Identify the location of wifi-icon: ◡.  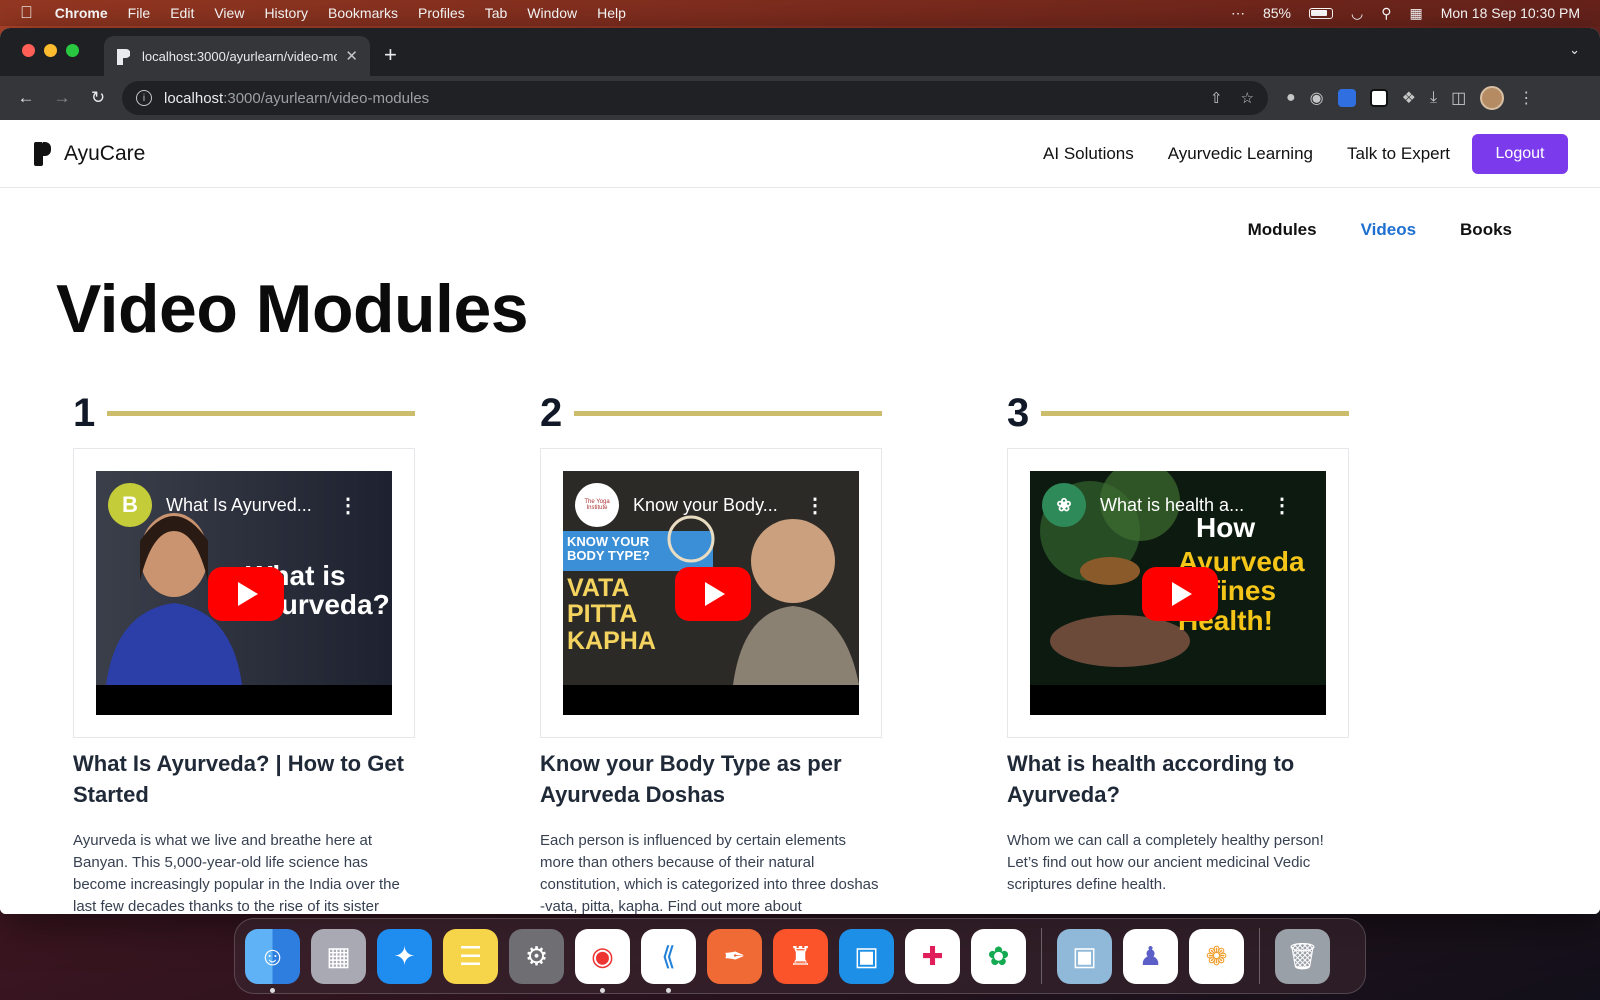
(1357, 13).